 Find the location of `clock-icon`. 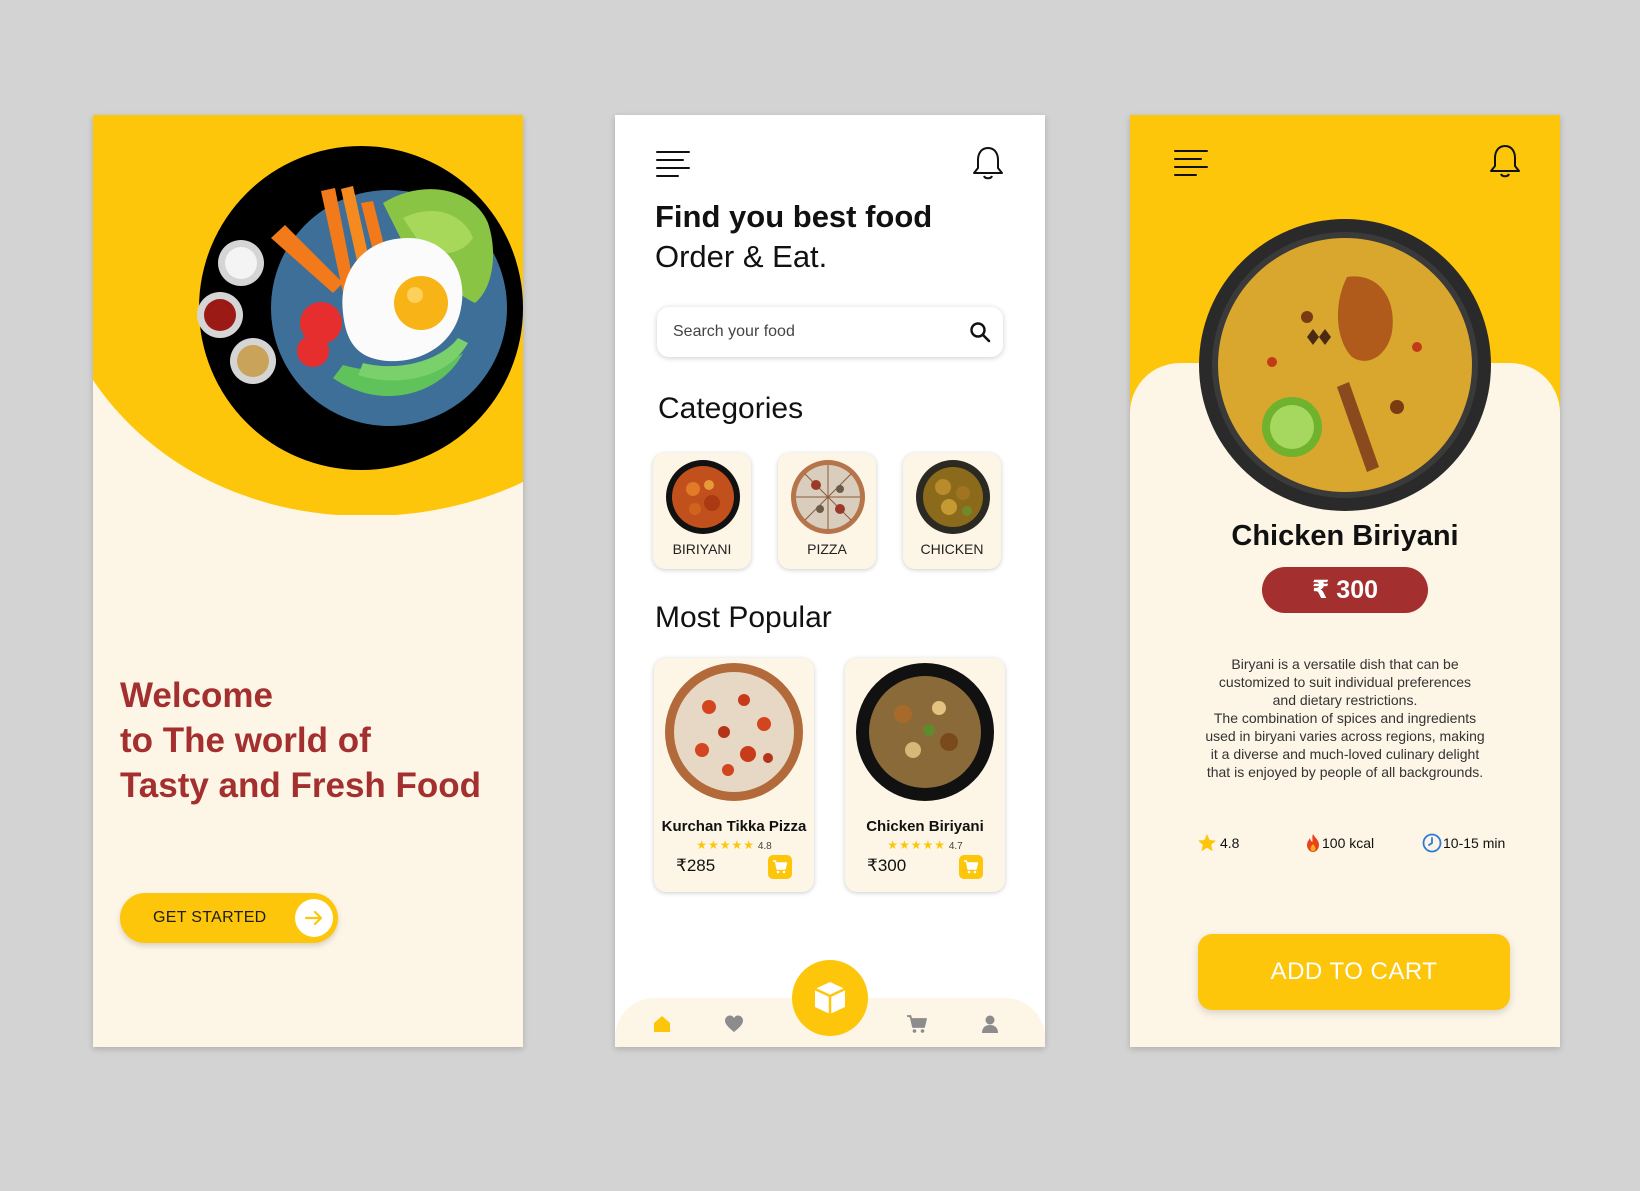

clock-icon is located at coordinates (1432, 843).